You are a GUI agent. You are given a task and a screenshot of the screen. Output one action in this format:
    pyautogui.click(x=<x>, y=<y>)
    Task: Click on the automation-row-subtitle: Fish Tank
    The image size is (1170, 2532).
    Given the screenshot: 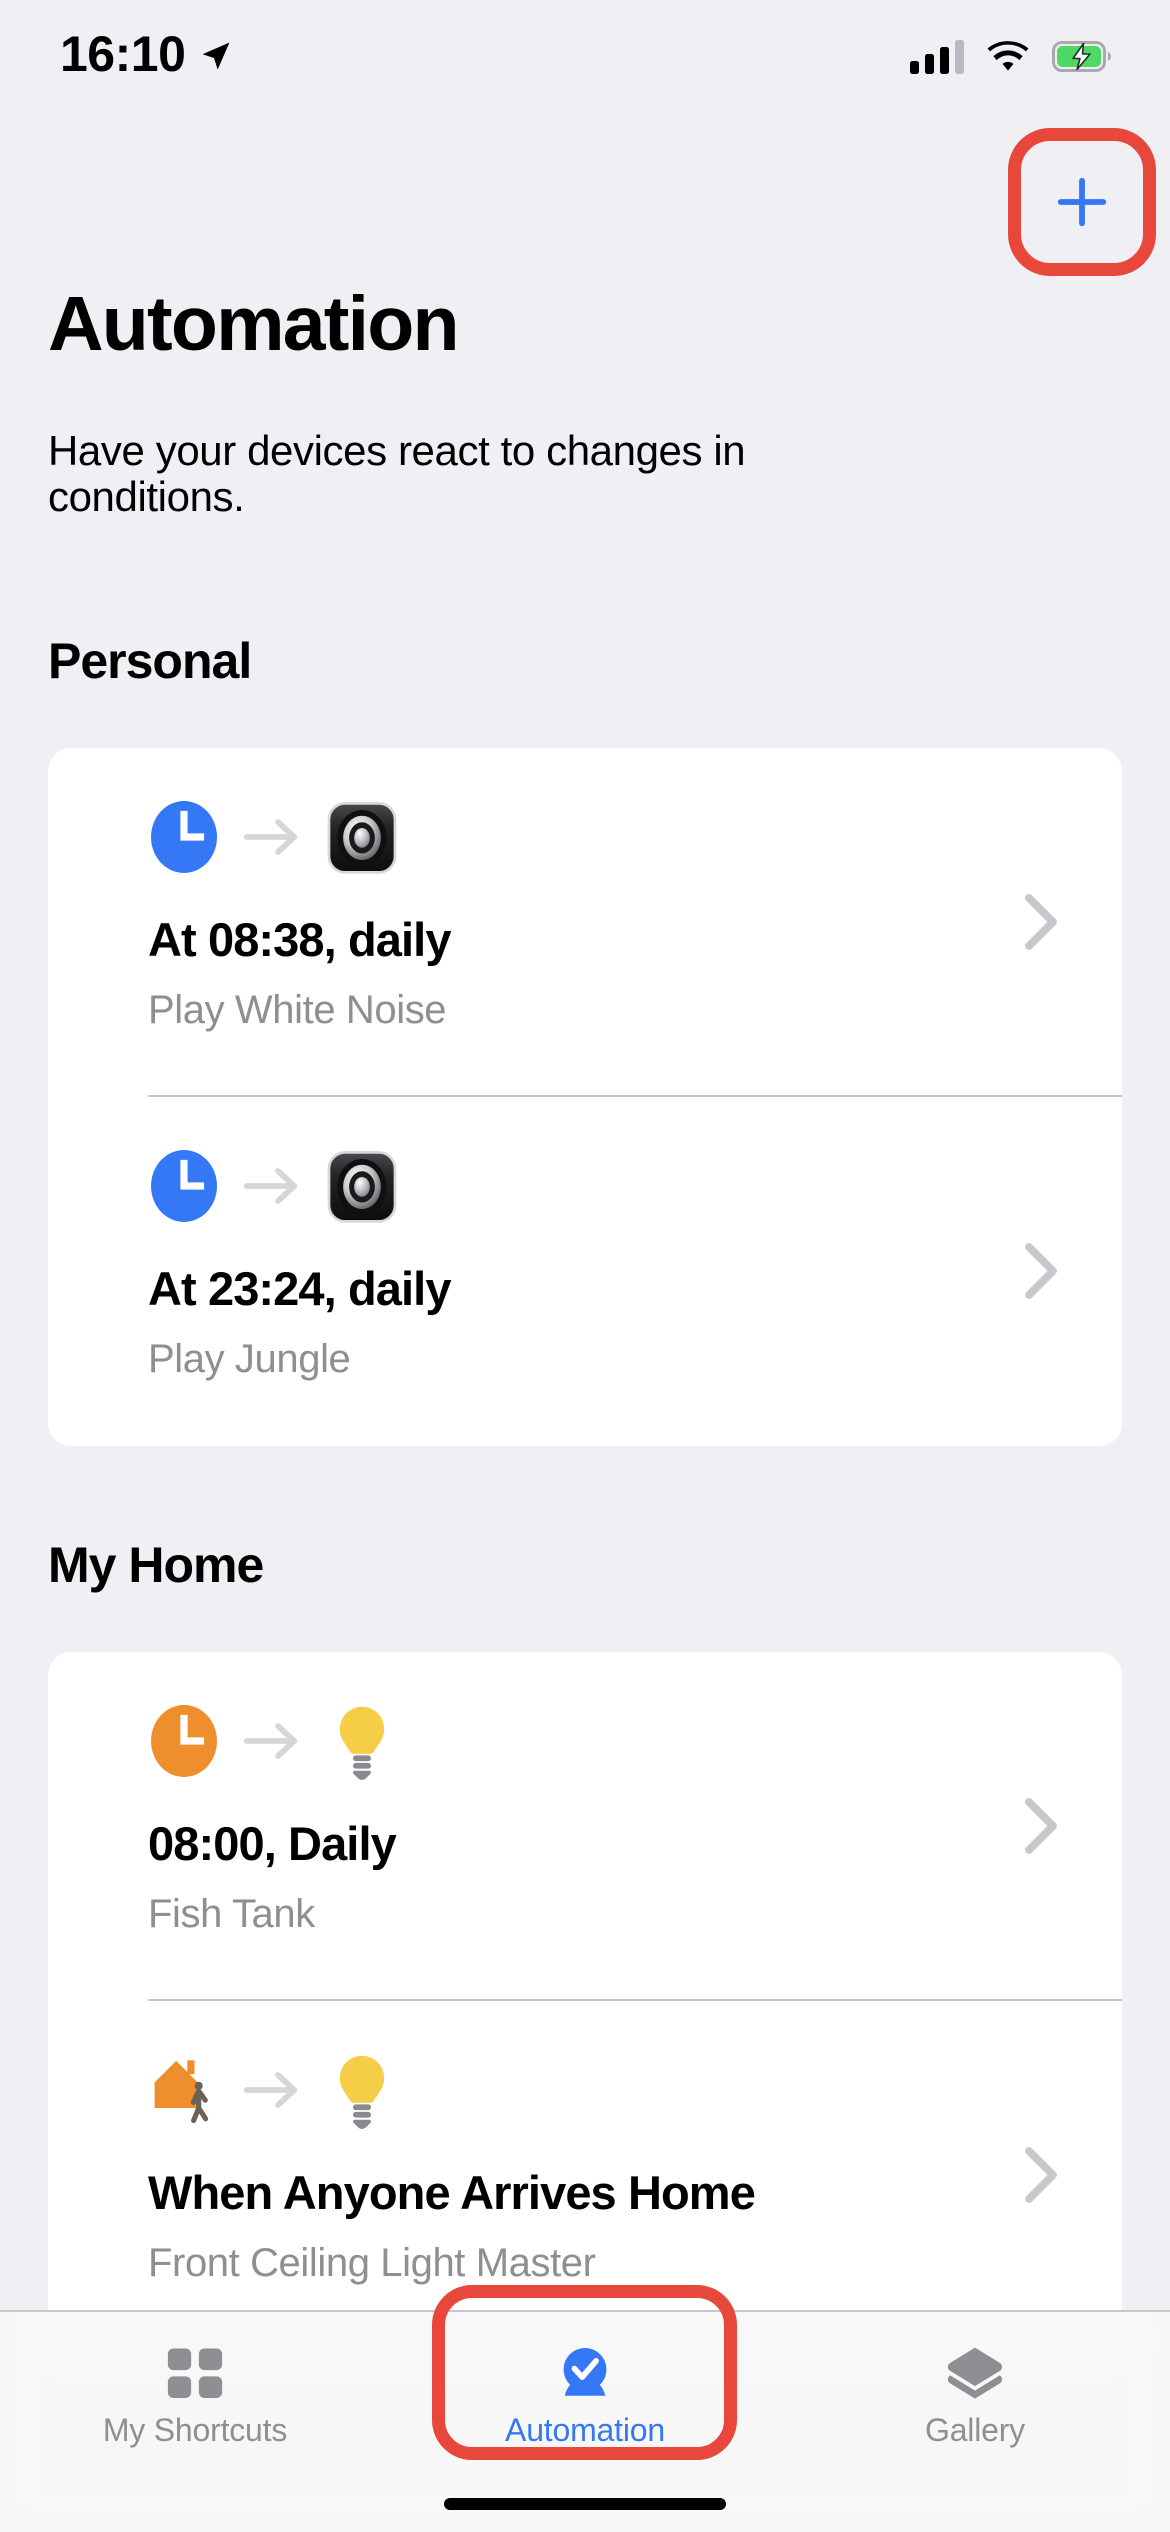 What is the action you would take?
    pyautogui.click(x=231, y=1914)
    